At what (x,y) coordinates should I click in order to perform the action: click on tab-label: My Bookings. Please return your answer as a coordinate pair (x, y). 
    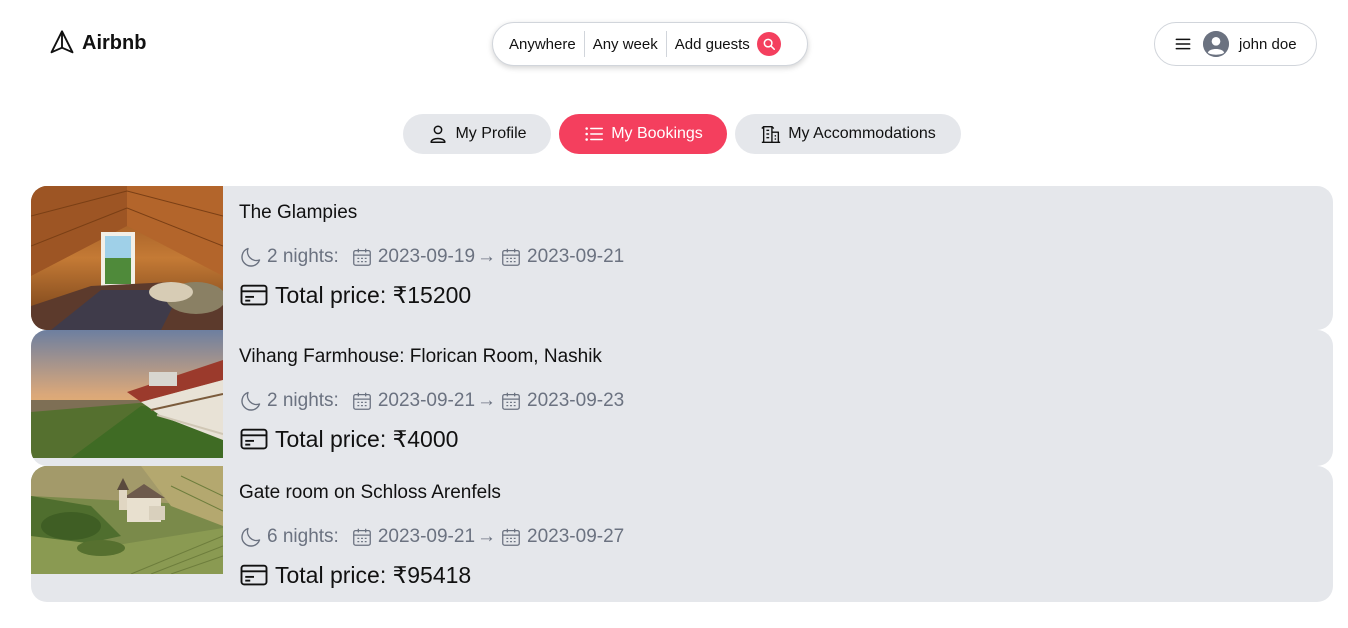
    Looking at the image, I should click on (657, 133).